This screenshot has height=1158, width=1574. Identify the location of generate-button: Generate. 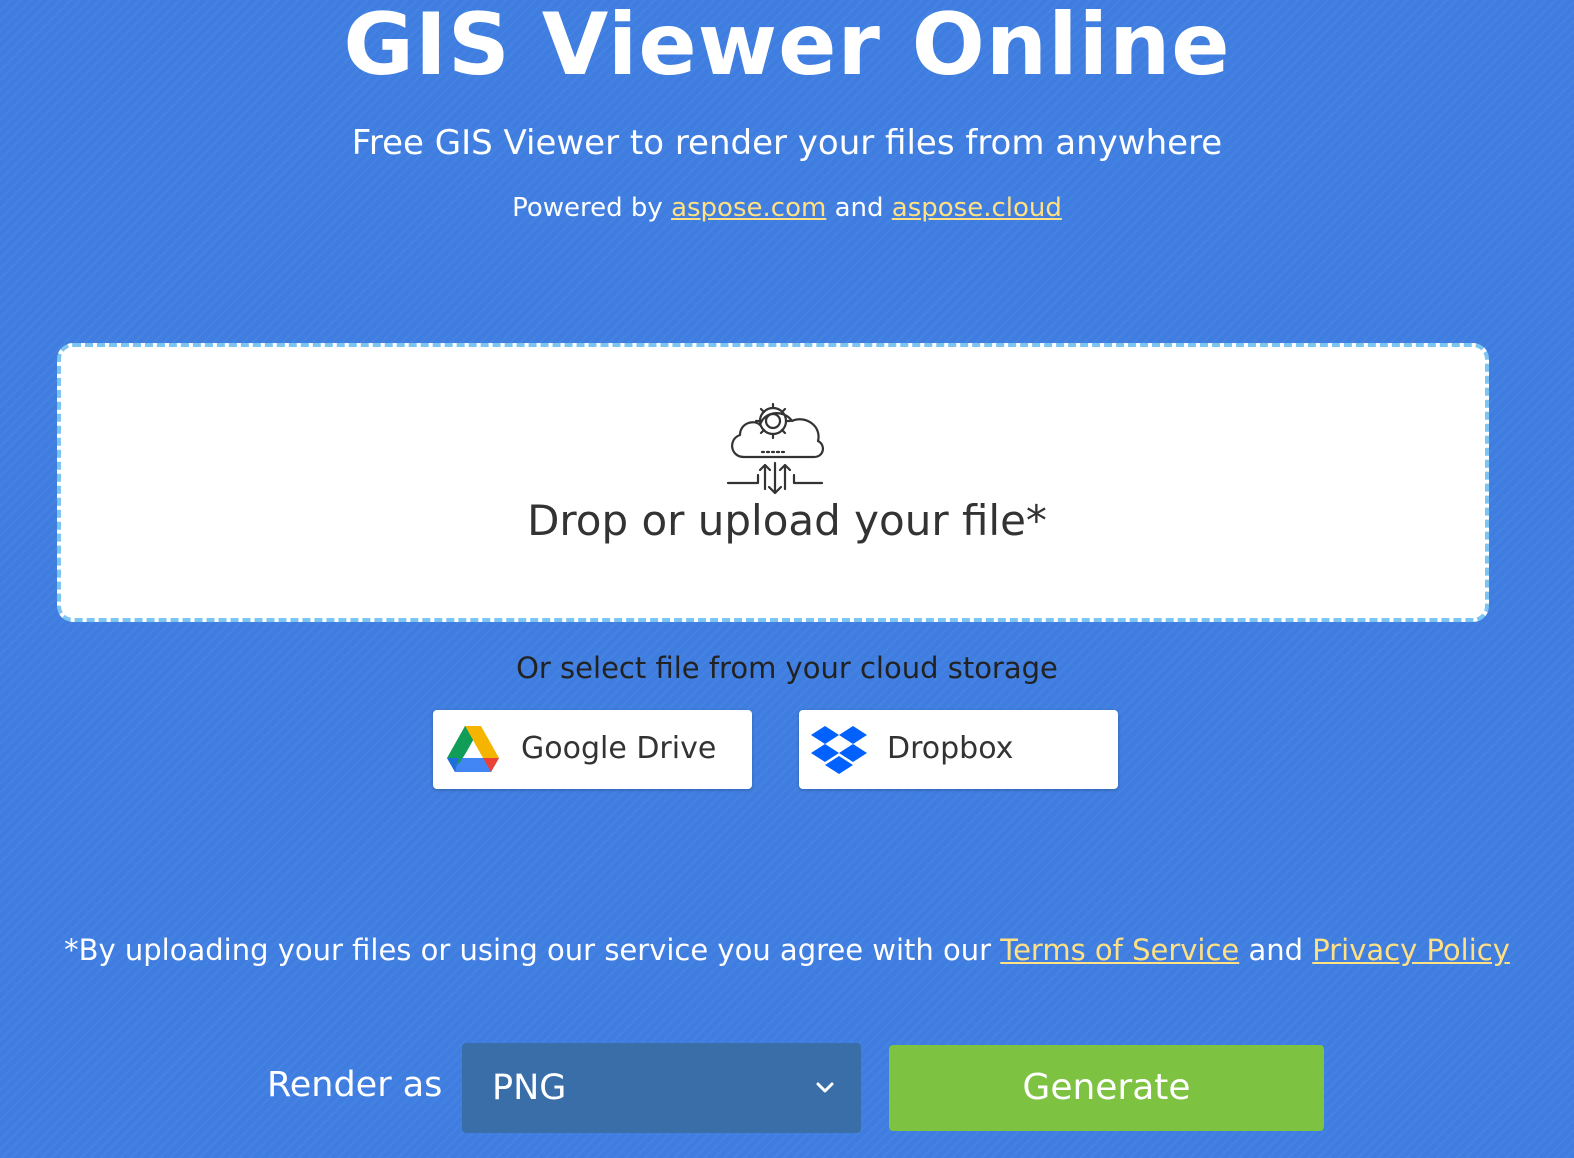
(1106, 1088).